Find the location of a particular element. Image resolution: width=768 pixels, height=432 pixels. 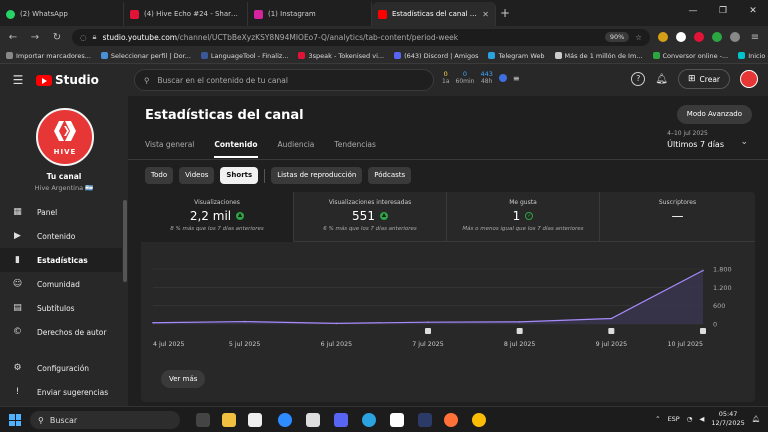

notifications-icon: 🔔︎ is located at coordinates (661, 79).